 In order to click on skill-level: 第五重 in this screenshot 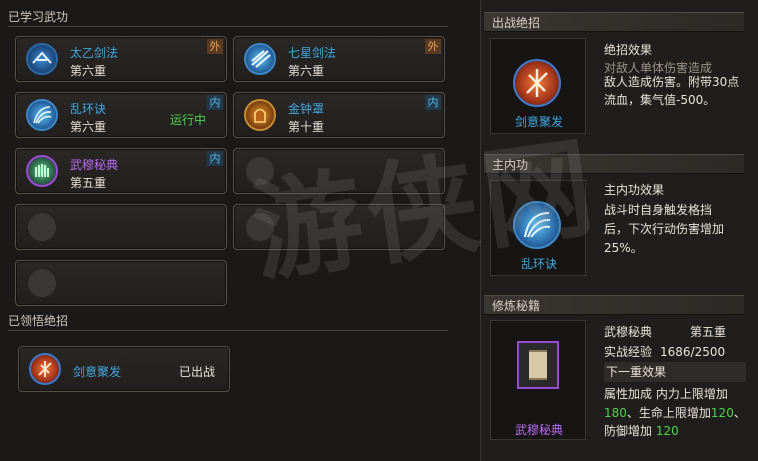, I will do `click(88, 183)`.